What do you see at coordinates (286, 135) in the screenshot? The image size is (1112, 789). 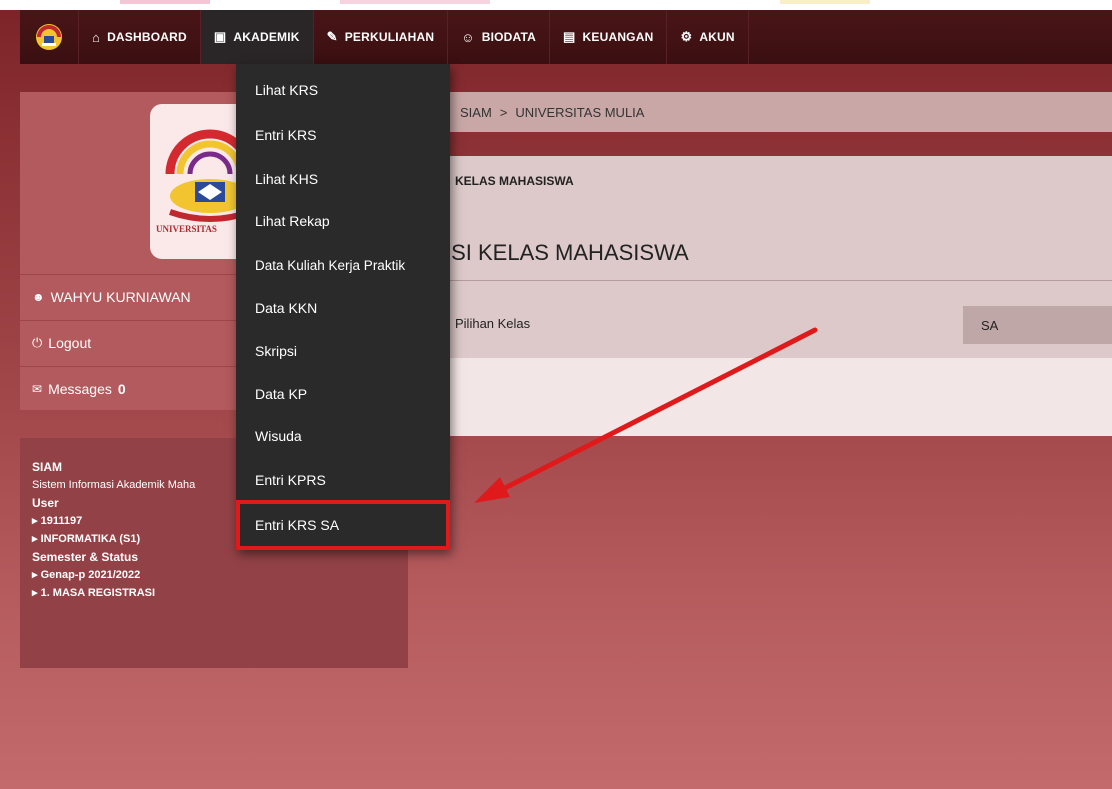 I see `menu-item-label: Entri KRS` at bounding box center [286, 135].